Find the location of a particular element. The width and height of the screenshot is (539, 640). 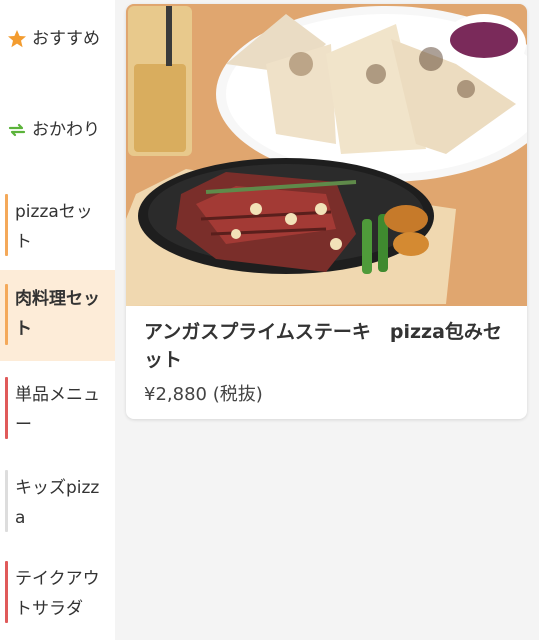

sidebar-item-pizza-set: pizzaセット is located at coordinates (57, 225).